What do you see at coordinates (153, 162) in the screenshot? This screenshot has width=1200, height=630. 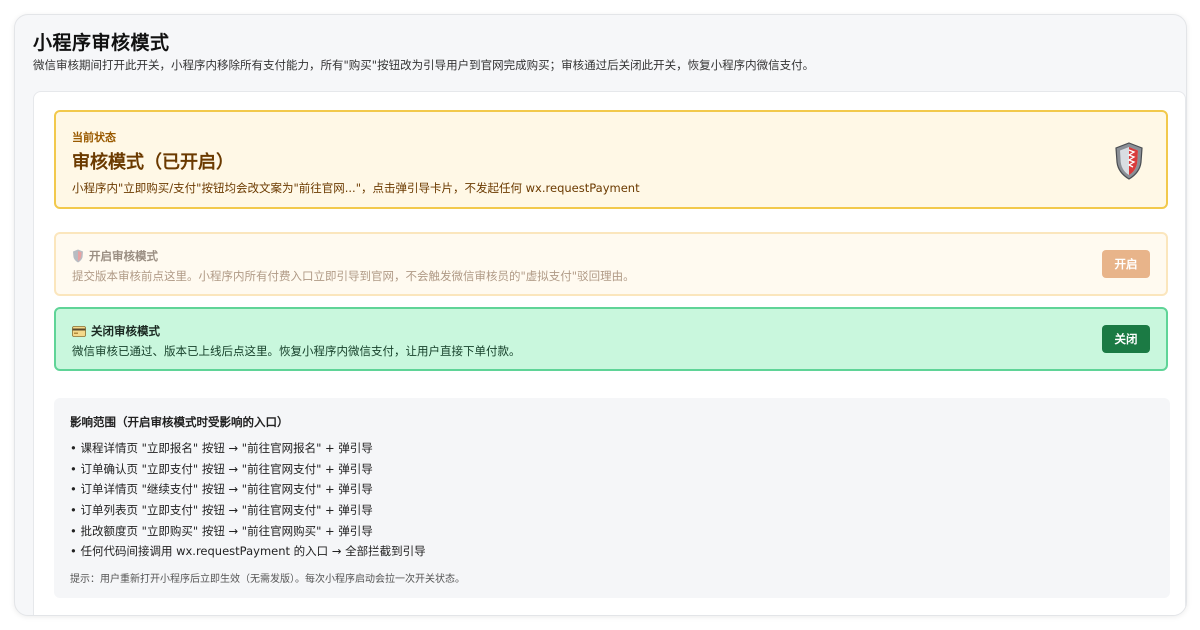 I see `status-title: 审核模式（已开启）` at bounding box center [153, 162].